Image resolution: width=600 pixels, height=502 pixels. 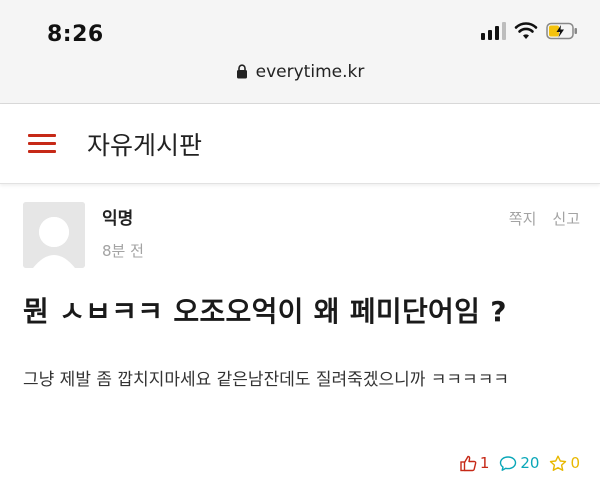 I want to click on like-stat: 1, so click(x=475, y=463).